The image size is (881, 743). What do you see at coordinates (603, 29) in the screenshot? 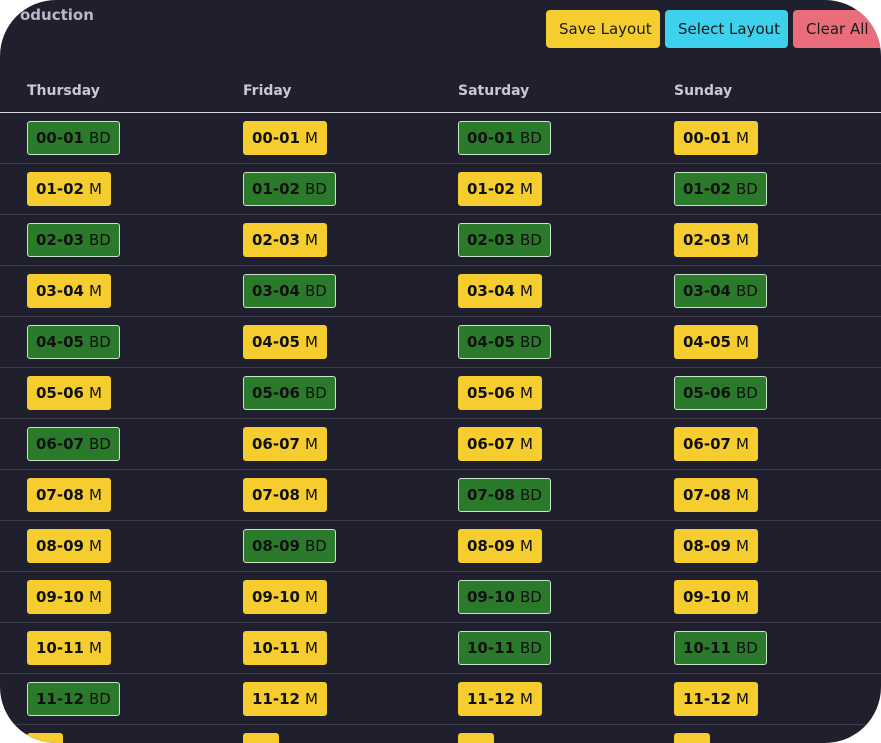
I see `save-layout-button: Save Layout` at bounding box center [603, 29].